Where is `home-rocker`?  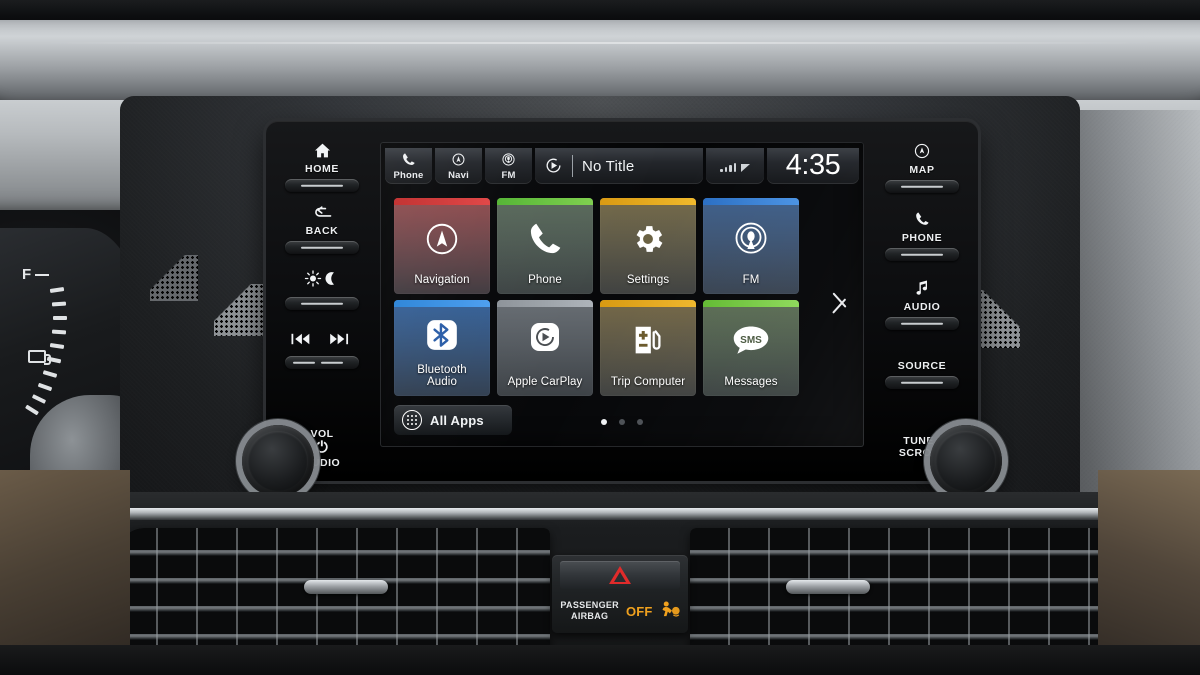 home-rocker is located at coordinates (322, 185).